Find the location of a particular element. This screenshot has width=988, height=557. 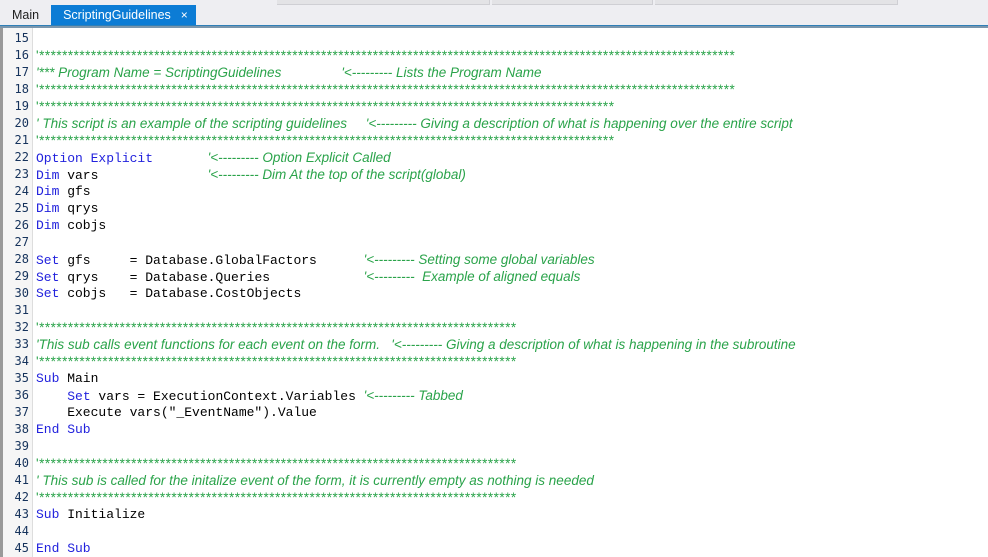

line-number: 37 is located at coordinates (21, 412).